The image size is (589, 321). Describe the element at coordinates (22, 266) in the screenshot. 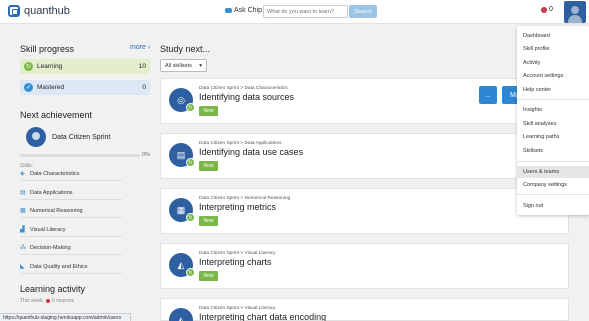

I see `line-chart-icon: ◣` at that location.